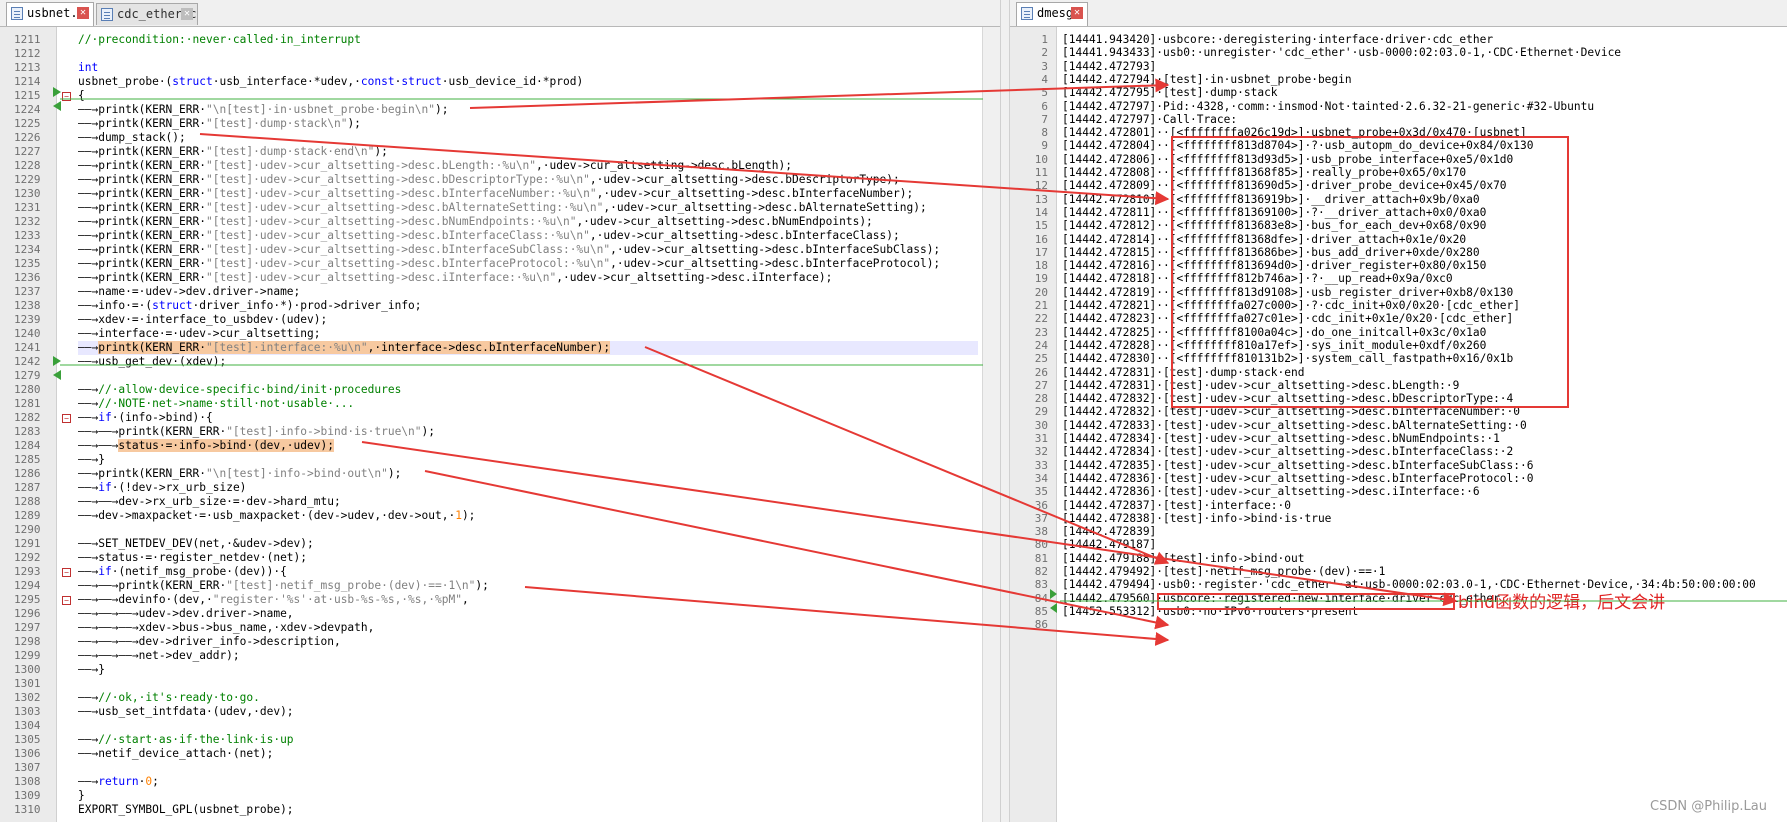 This screenshot has height=822, width=1787. What do you see at coordinates (132, 138) in the screenshot?
I see `code-line: ——→dump_stack();` at bounding box center [132, 138].